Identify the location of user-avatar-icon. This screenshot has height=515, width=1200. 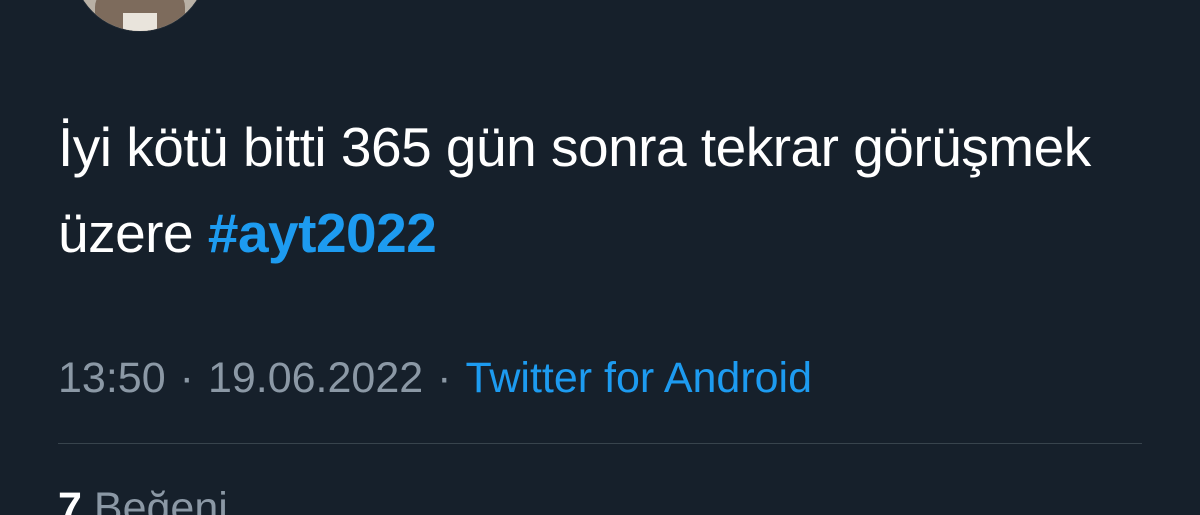
(140, 15).